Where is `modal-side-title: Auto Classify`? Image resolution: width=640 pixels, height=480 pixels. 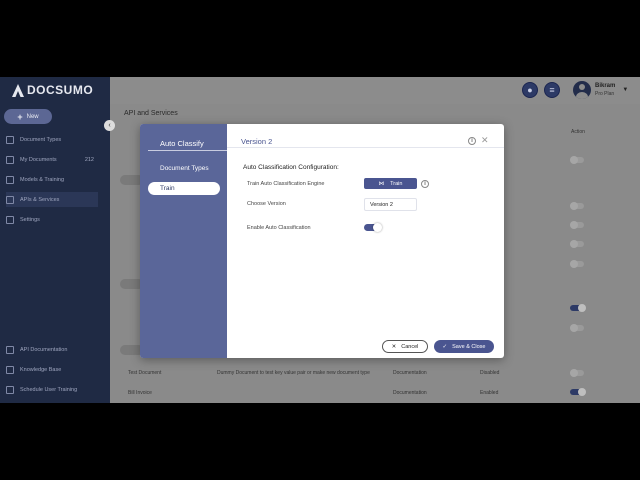 modal-side-title: Auto Classify is located at coordinates (187, 143).